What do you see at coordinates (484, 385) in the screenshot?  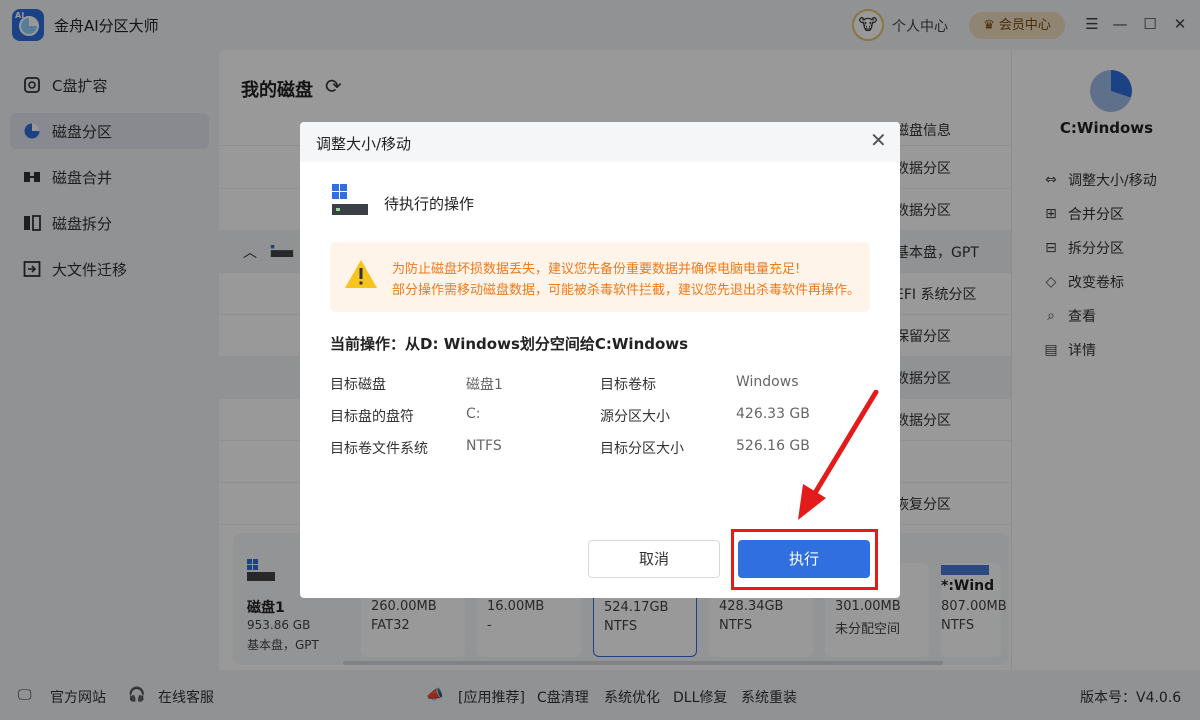 I see `detail-value: 磁盘1` at bounding box center [484, 385].